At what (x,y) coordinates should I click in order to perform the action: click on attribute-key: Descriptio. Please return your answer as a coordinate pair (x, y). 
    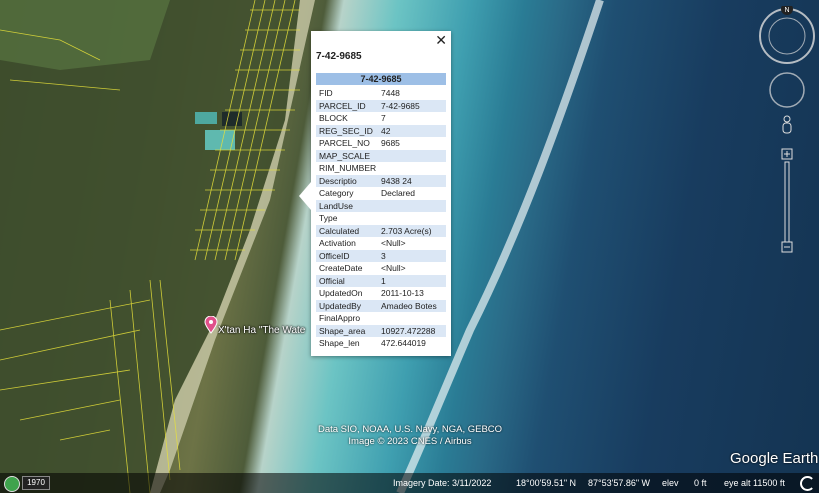
    Looking at the image, I should click on (338, 180).